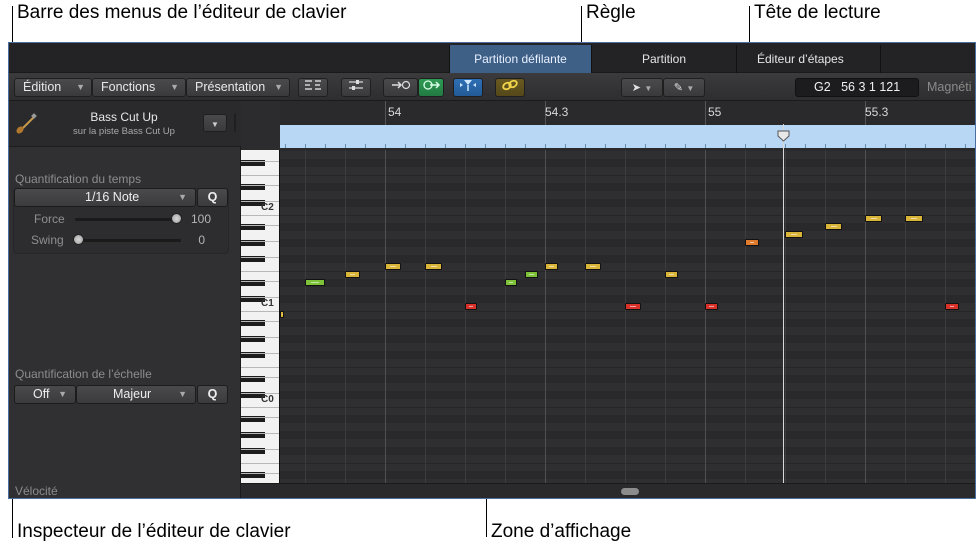 The height and width of the screenshot is (550, 976). I want to click on view-menu-label: Présentation, so click(230, 87).